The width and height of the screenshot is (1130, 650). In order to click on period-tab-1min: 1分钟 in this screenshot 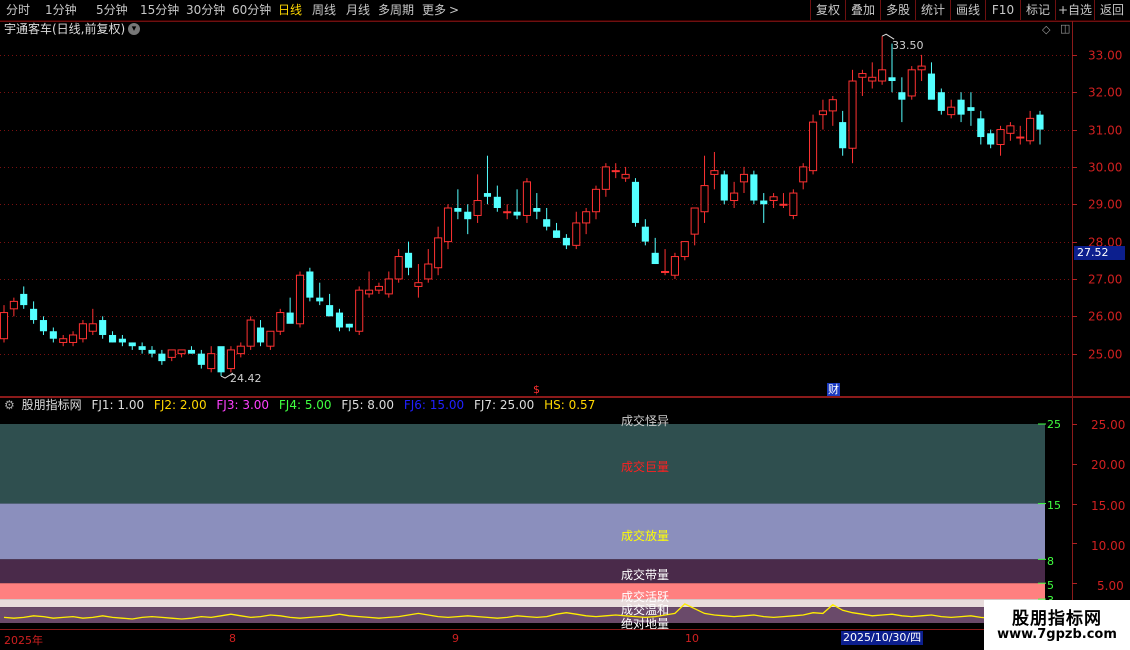, I will do `click(61, 10)`.